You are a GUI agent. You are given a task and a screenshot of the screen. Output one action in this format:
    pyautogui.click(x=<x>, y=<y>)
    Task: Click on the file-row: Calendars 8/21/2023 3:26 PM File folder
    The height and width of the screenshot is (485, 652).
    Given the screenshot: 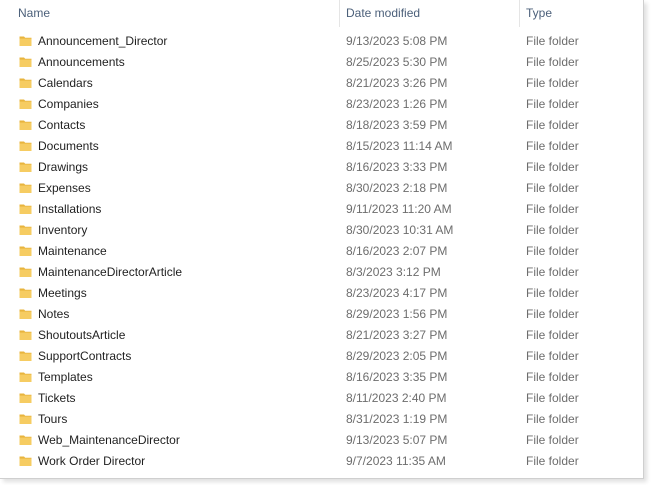 What is the action you would take?
    pyautogui.click(x=321, y=83)
    